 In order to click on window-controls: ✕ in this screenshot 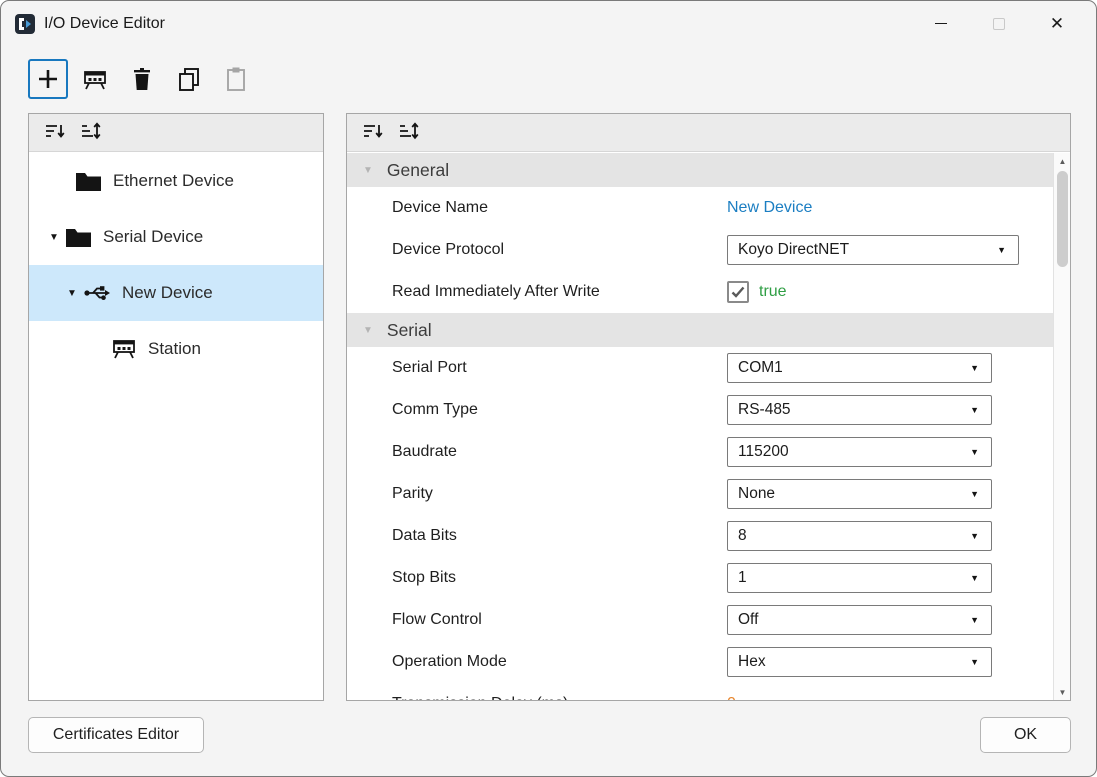, I will do `click(999, 23)`.